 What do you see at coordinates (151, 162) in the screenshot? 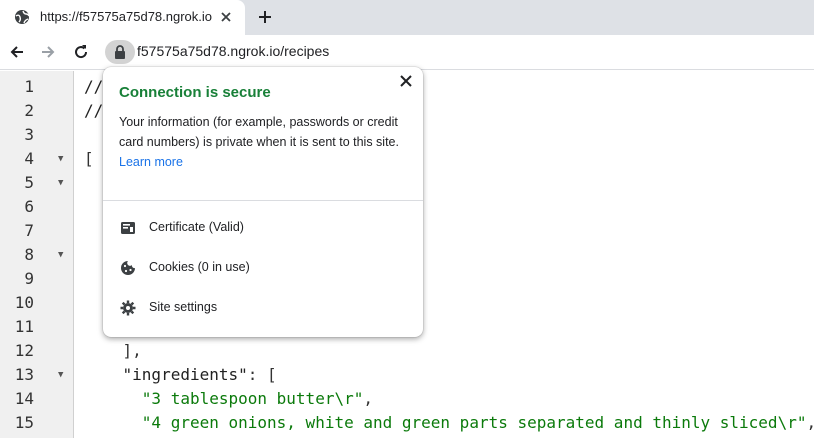
I see `learn-more-link: Learn more` at bounding box center [151, 162].